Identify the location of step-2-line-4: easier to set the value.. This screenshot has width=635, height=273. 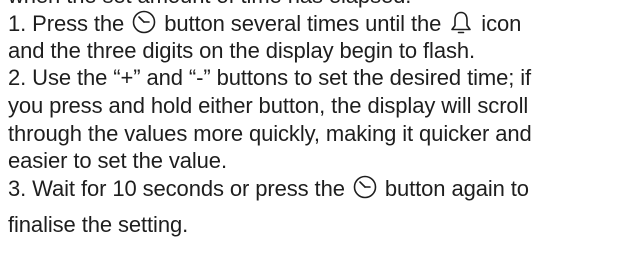
(117, 160).